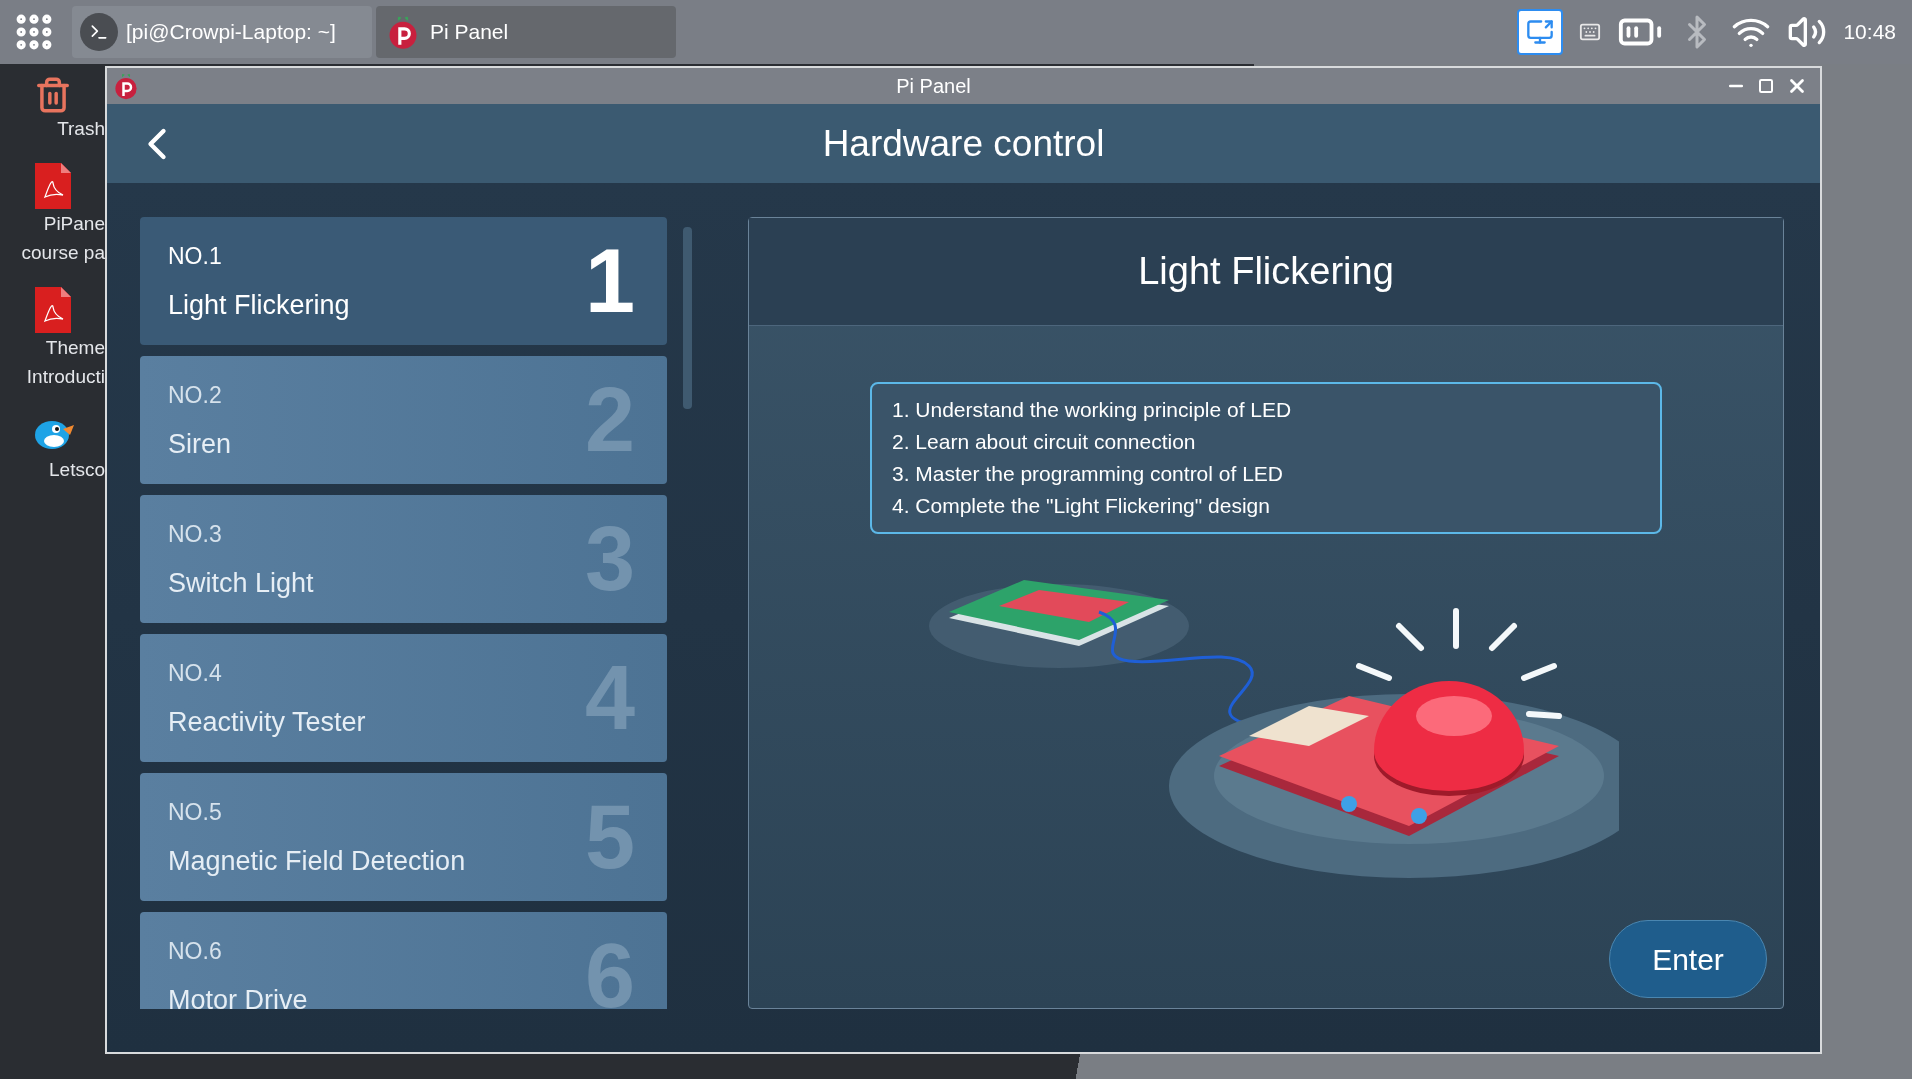 The width and height of the screenshot is (1912, 1079). What do you see at coordinates (52, 128) in the screenshot?
I see `desktop-icon-label: Trash` at bounding box center [52, 128].